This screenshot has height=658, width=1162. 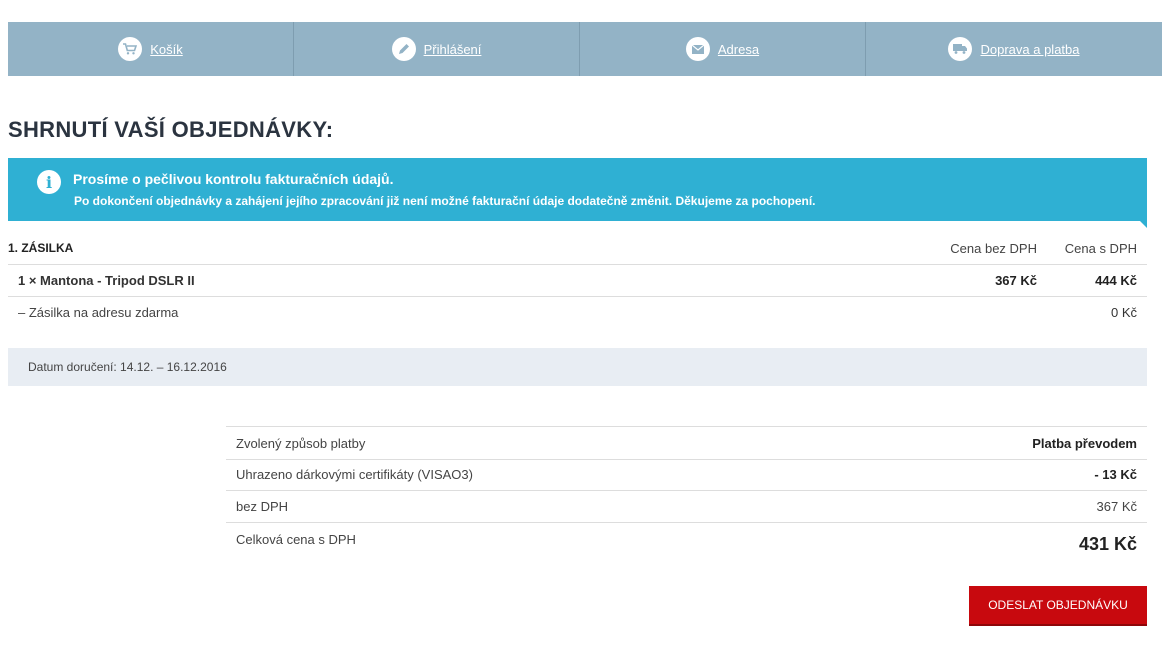 I want to click on step-shipping-payment: Doprava a platba, so click(x=1014, y=49).